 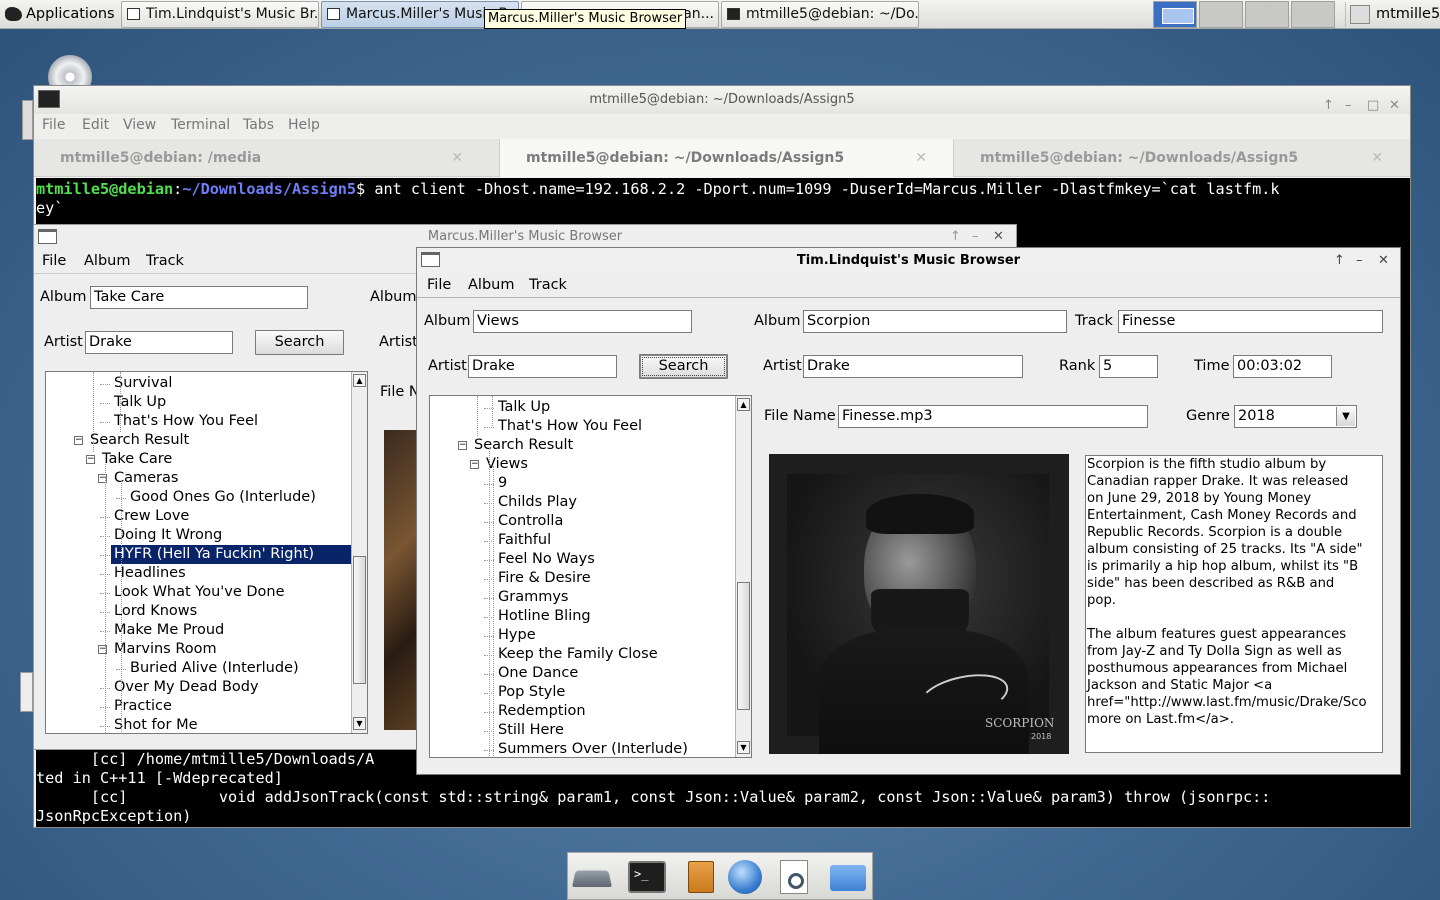 I want to click on user-menu: mtmille5, so click(x=1392, y=14).